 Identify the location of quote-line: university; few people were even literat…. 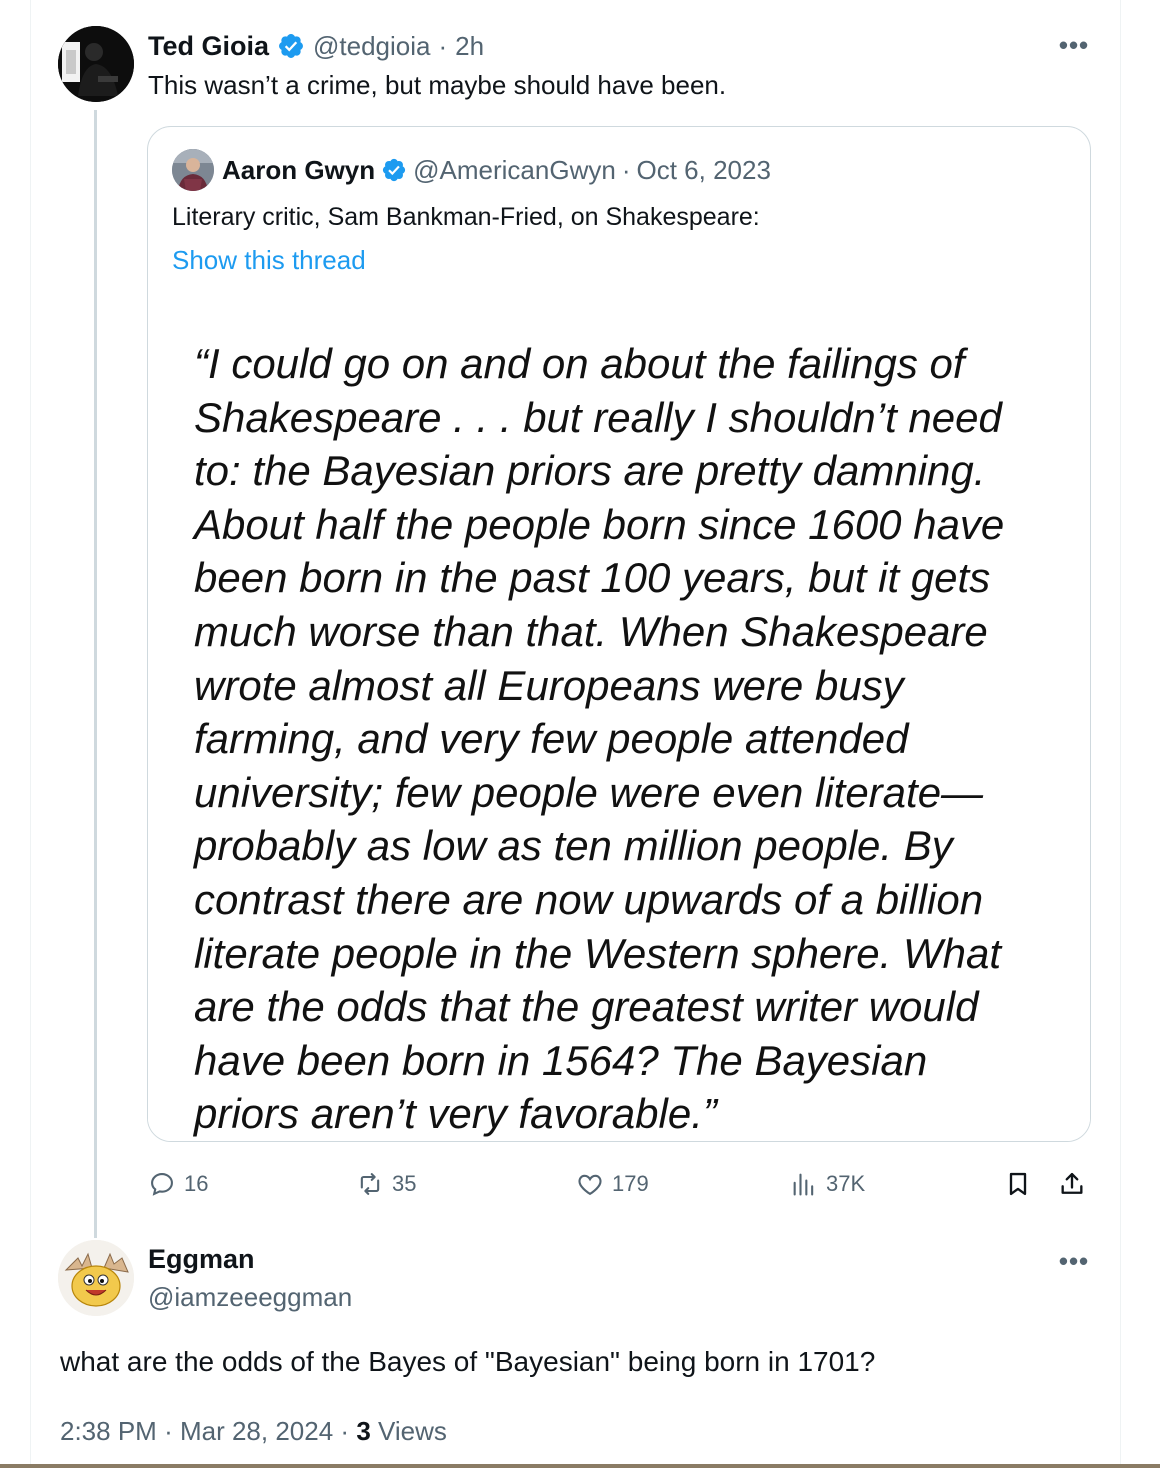
(589, 792).